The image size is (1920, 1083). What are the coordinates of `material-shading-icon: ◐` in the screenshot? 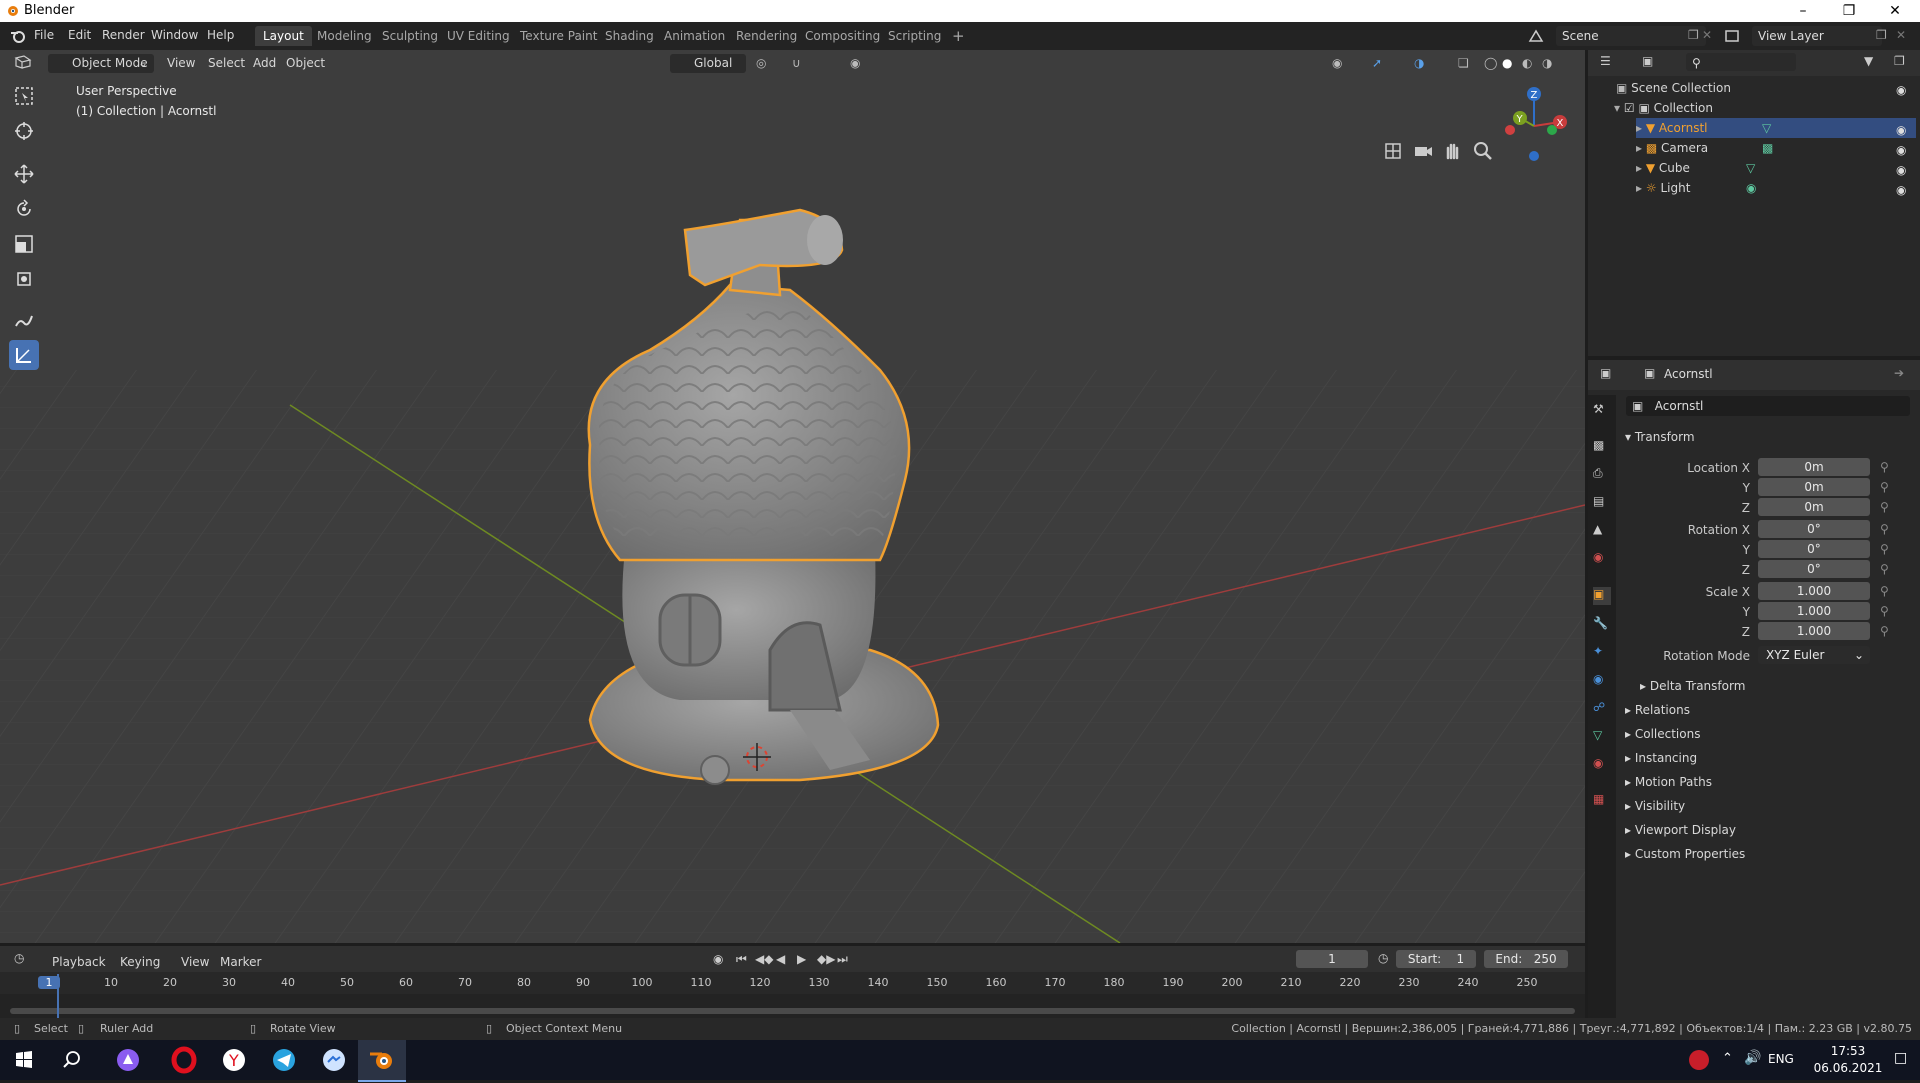 It's located at (1527, 63).